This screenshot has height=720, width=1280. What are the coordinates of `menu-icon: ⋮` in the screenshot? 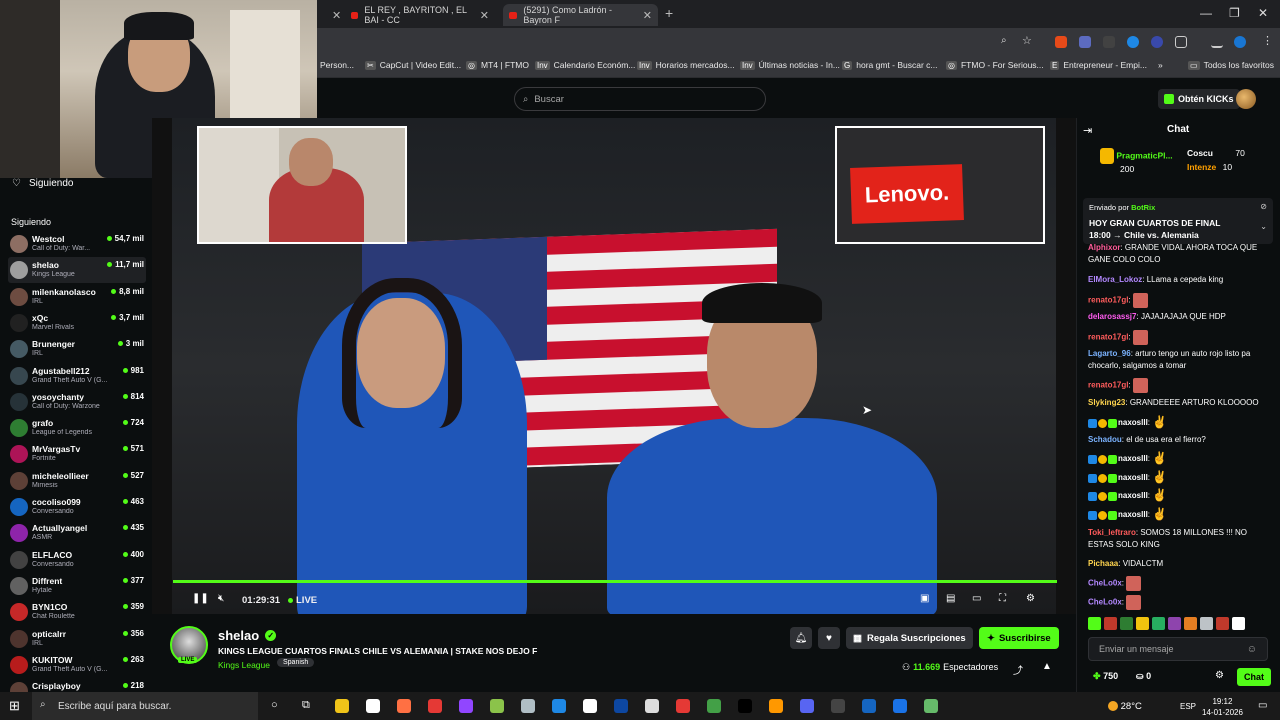 It's located at (1267, 40).